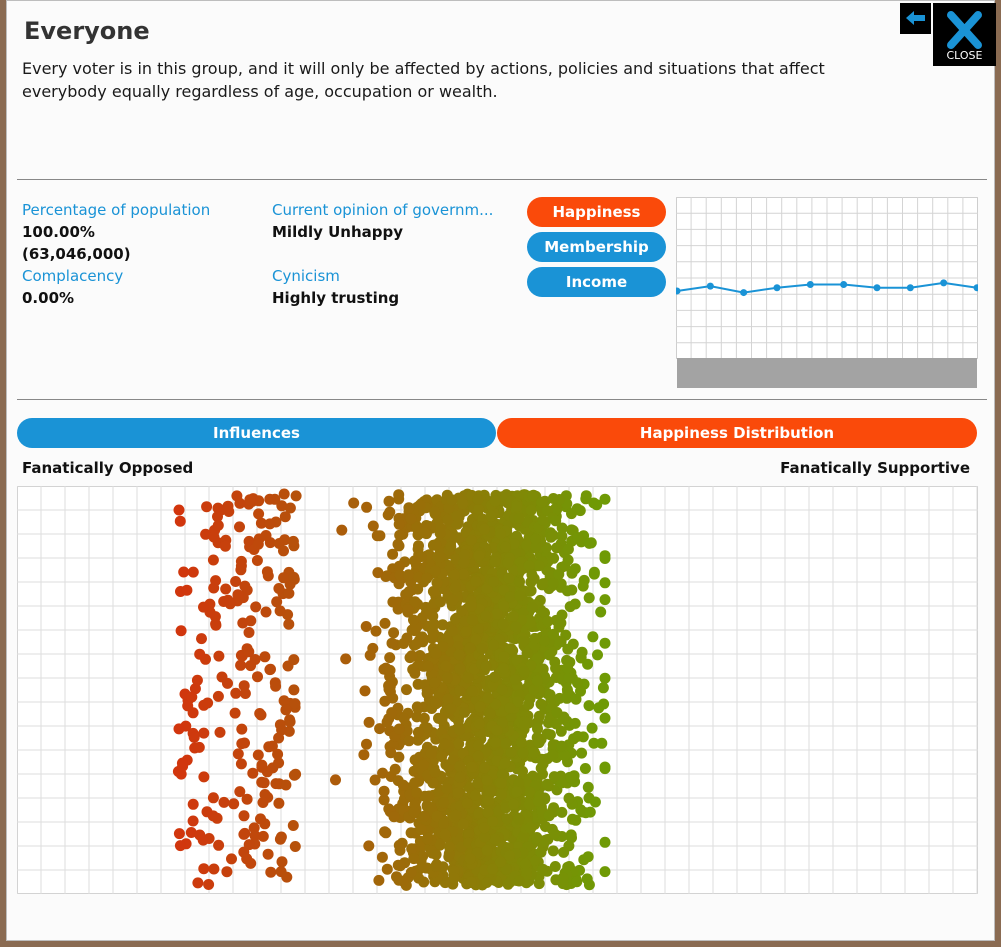  What do you see at coordinates (596, 212) in the screenshot?
I see `happiness-graph-button: Happiness` at bounding box center [596, 212].